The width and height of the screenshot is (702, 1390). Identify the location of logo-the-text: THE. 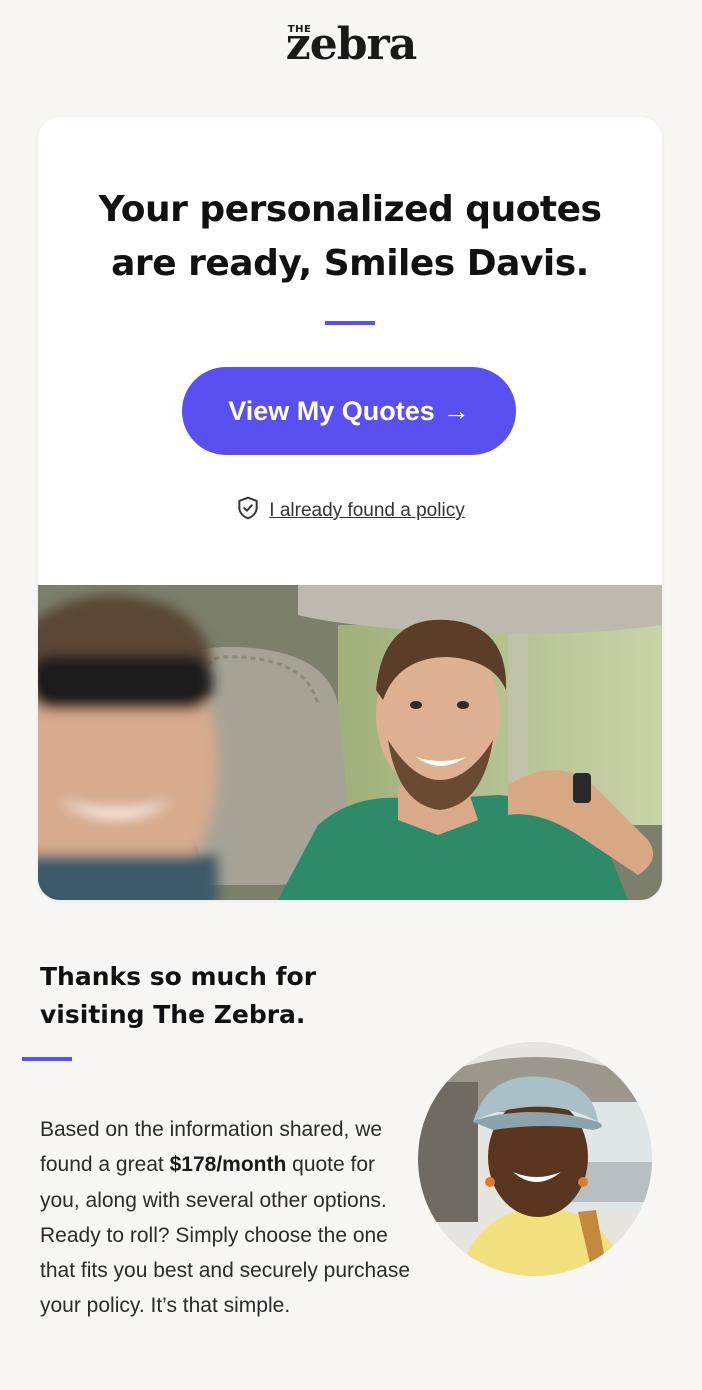
(299, 29).